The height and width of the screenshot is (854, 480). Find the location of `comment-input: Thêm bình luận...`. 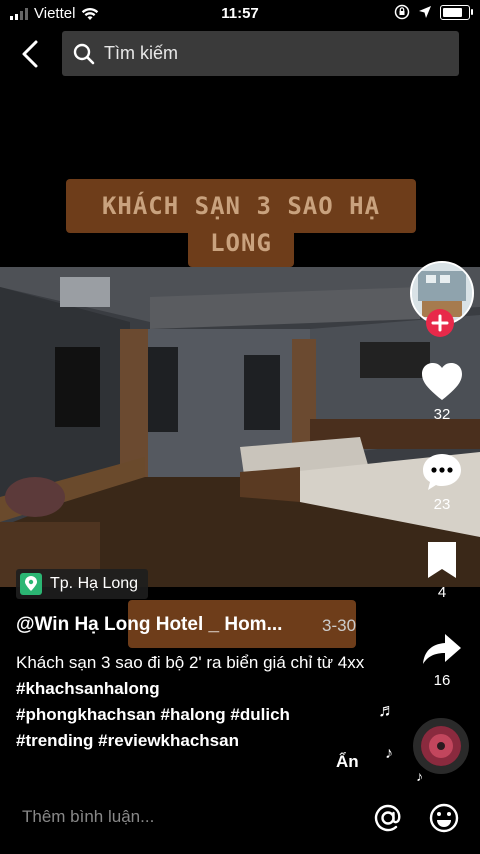

comment-input: Thêm bình luận... is located at coordinates (88, 817).